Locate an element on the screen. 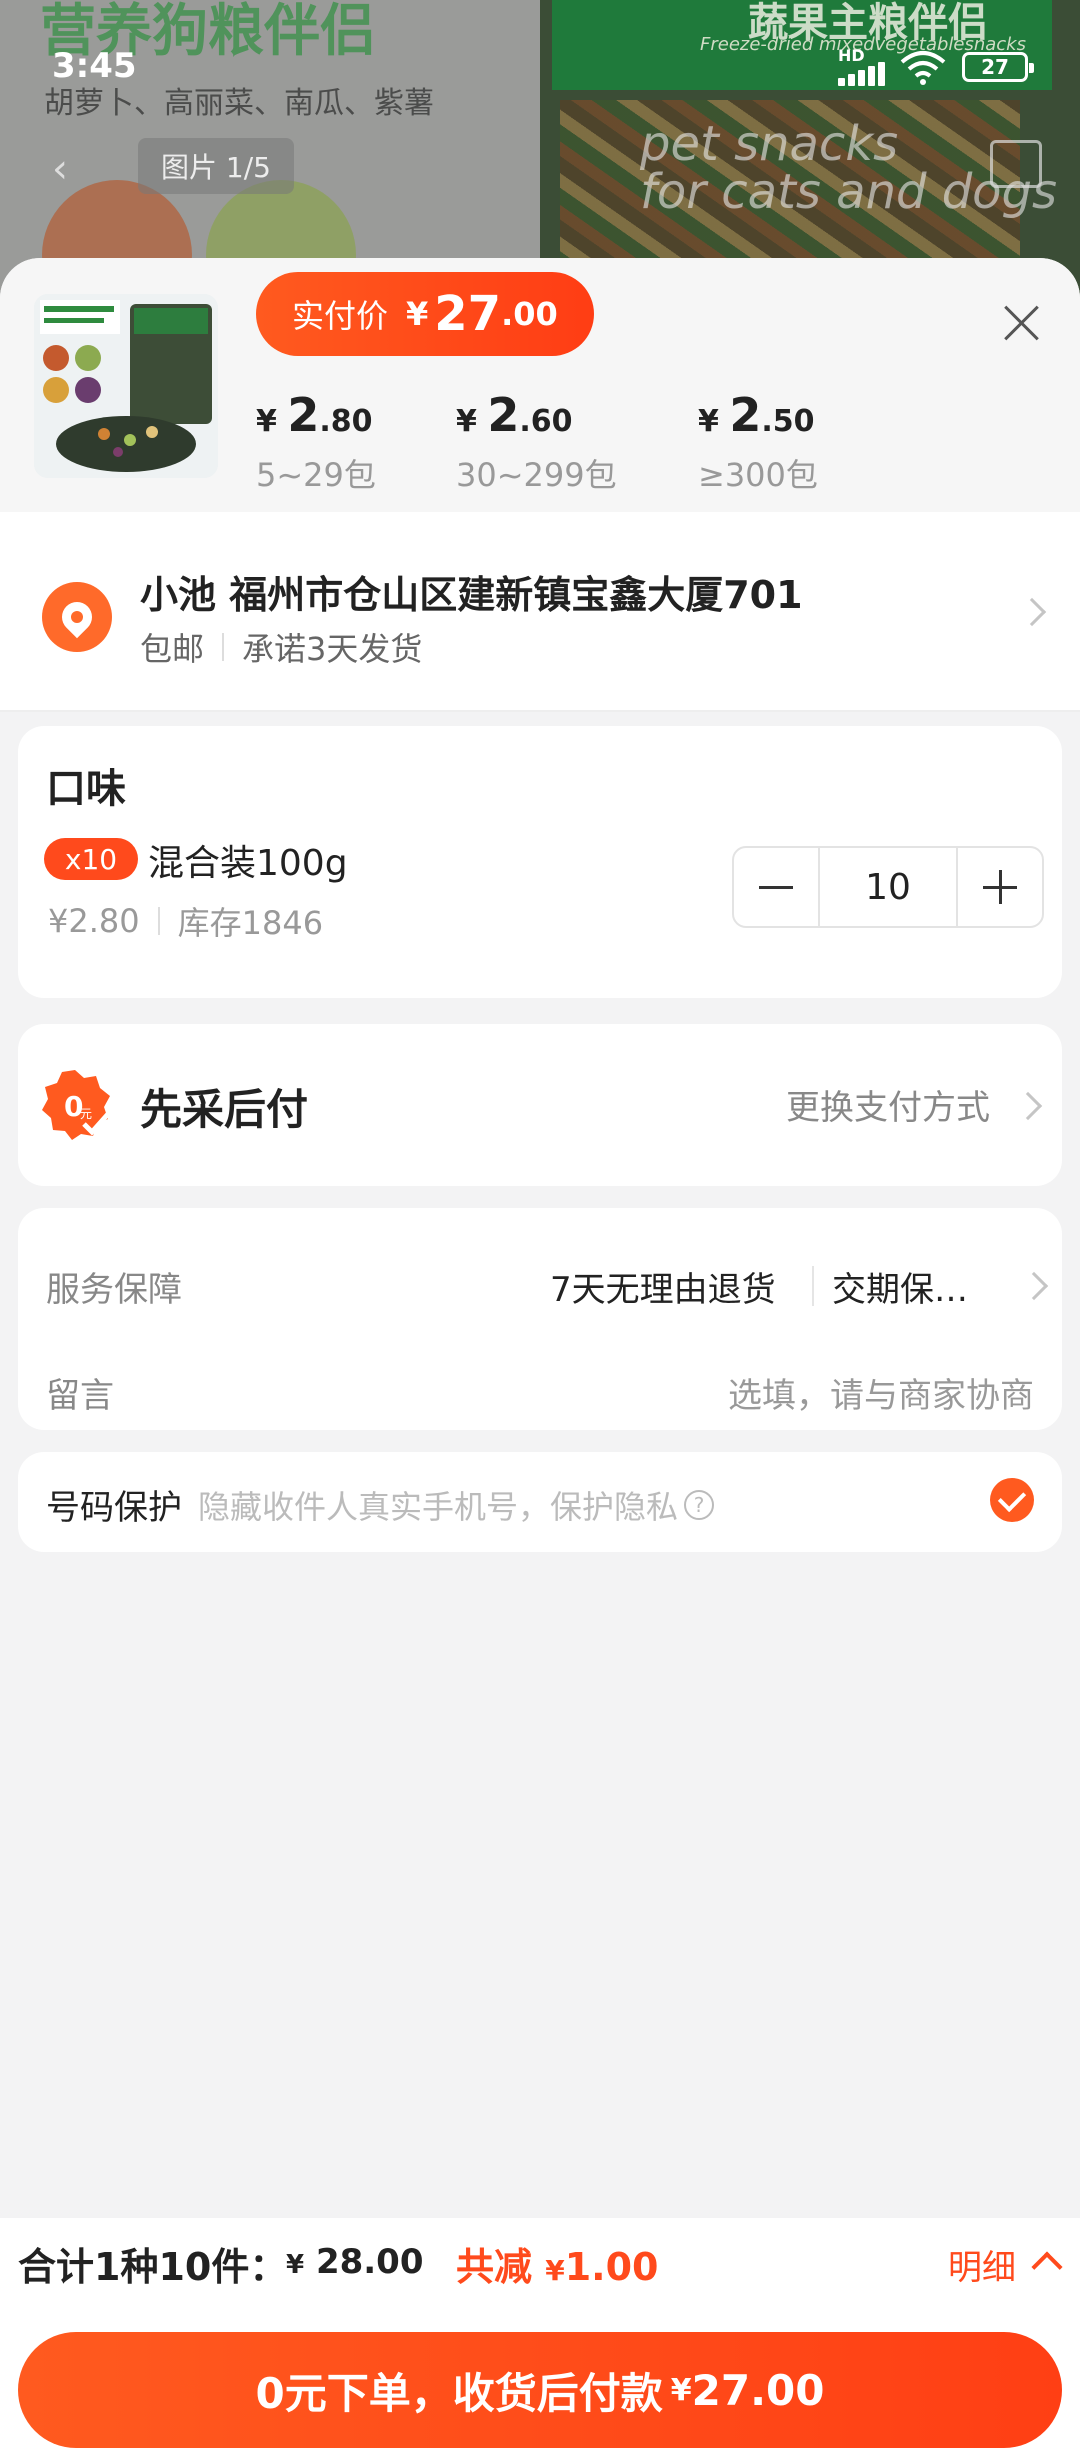 The height and width of the screenshot is (2460, 1080). message-input: 选填，请与商家协商 is located at coordinates (881, 1392).